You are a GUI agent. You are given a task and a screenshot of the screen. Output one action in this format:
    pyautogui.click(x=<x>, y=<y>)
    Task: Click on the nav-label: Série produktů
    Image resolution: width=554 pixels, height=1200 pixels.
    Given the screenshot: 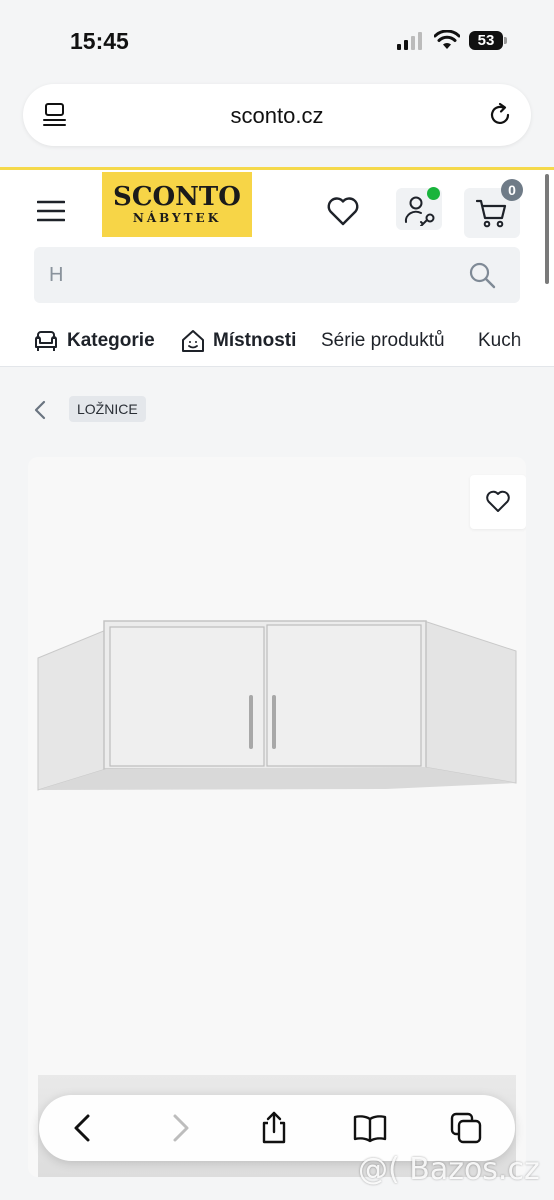 What is the action you would take?
    pyautogui.click(x=383, y=340)
    